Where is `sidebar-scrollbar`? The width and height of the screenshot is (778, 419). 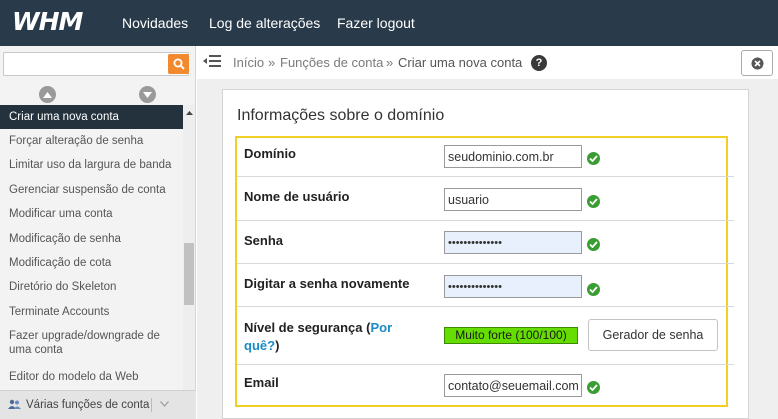 sidebar-scrollbar is located at coordinates (189, 247).